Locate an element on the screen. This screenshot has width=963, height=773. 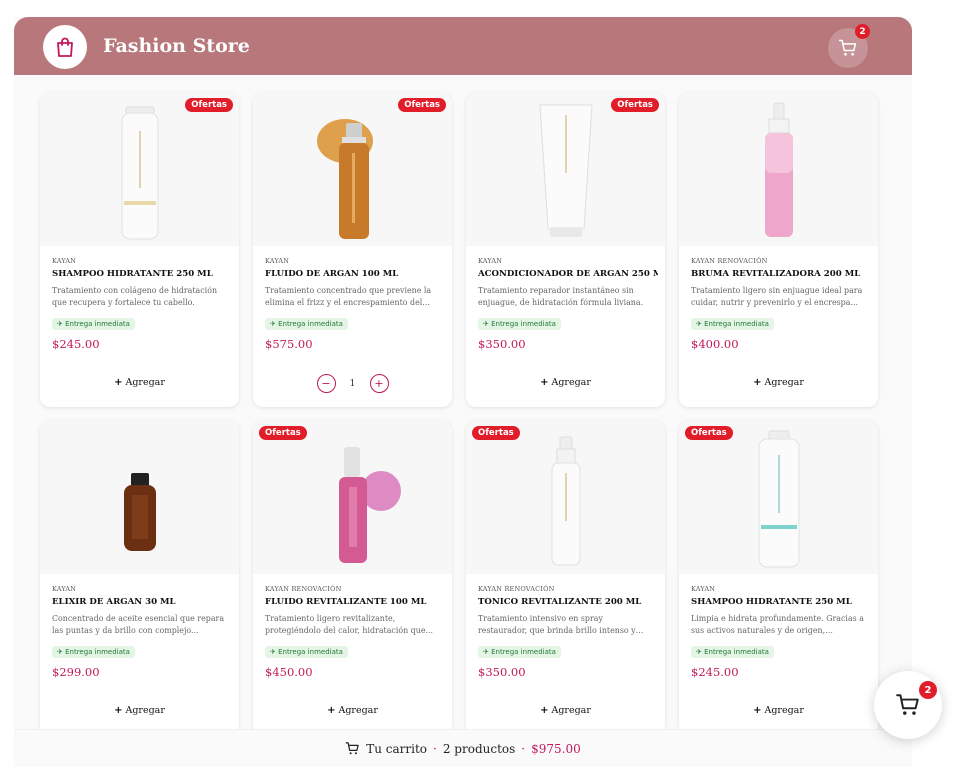
product-price: $299.00 is located at coordinates (76, 672).